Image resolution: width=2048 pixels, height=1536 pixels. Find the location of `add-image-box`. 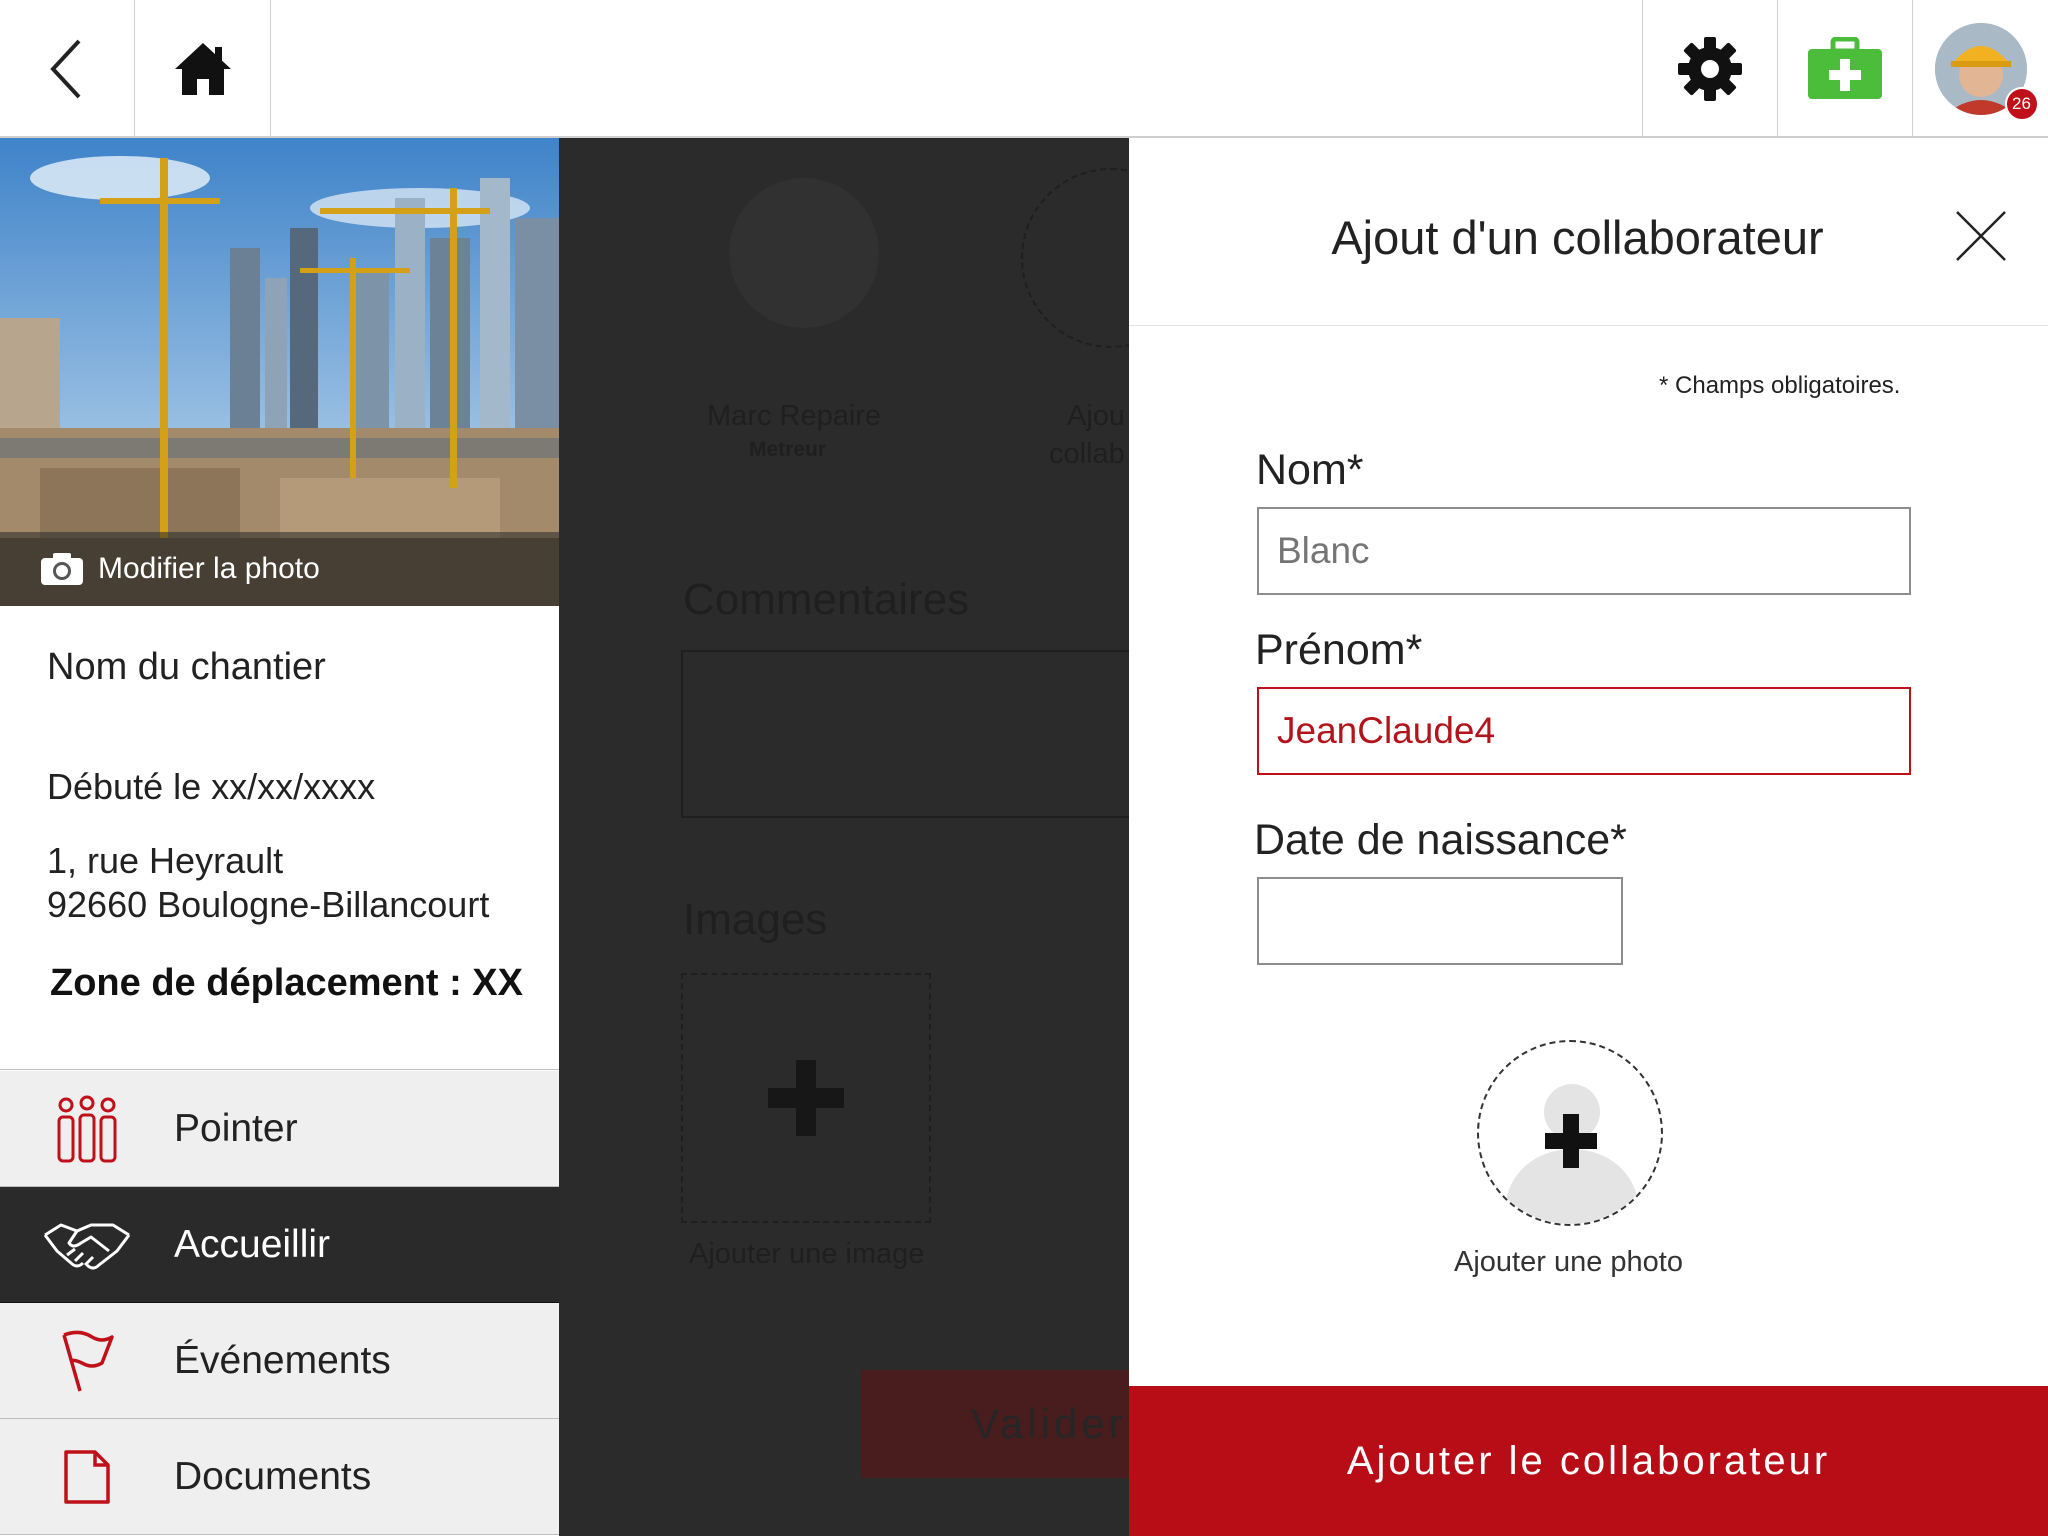

add-image-box is located at coordinates (806, 1098).